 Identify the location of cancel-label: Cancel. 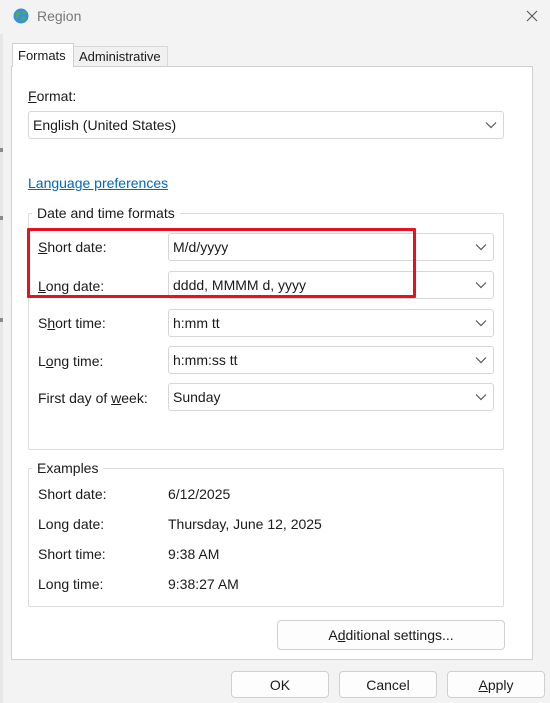
(388, 684).